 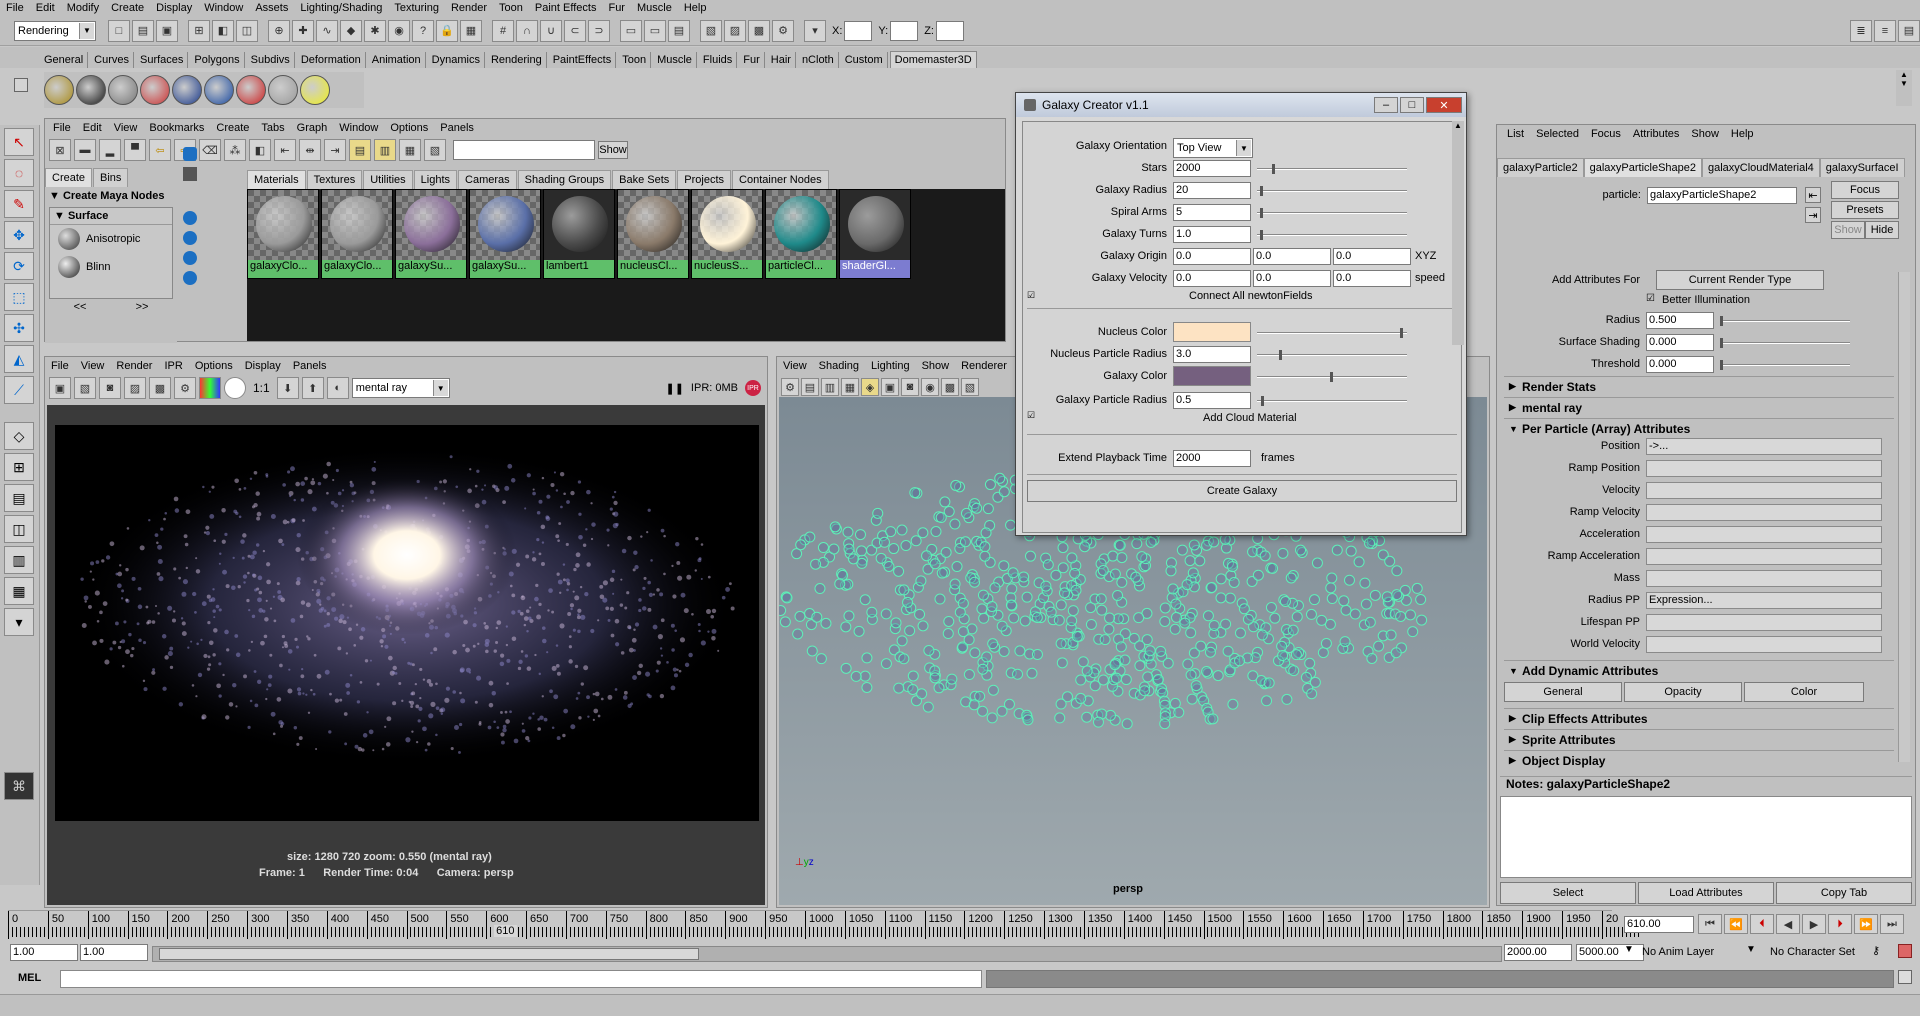 I want to click on notes-textarea, so click(x=1706, y=837).